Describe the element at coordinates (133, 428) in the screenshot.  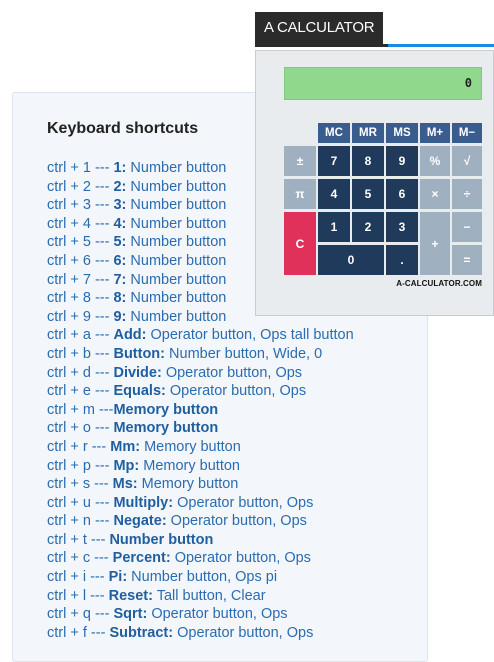
I see `shortcut-item: ctrl + o --- Memory button` at that location.